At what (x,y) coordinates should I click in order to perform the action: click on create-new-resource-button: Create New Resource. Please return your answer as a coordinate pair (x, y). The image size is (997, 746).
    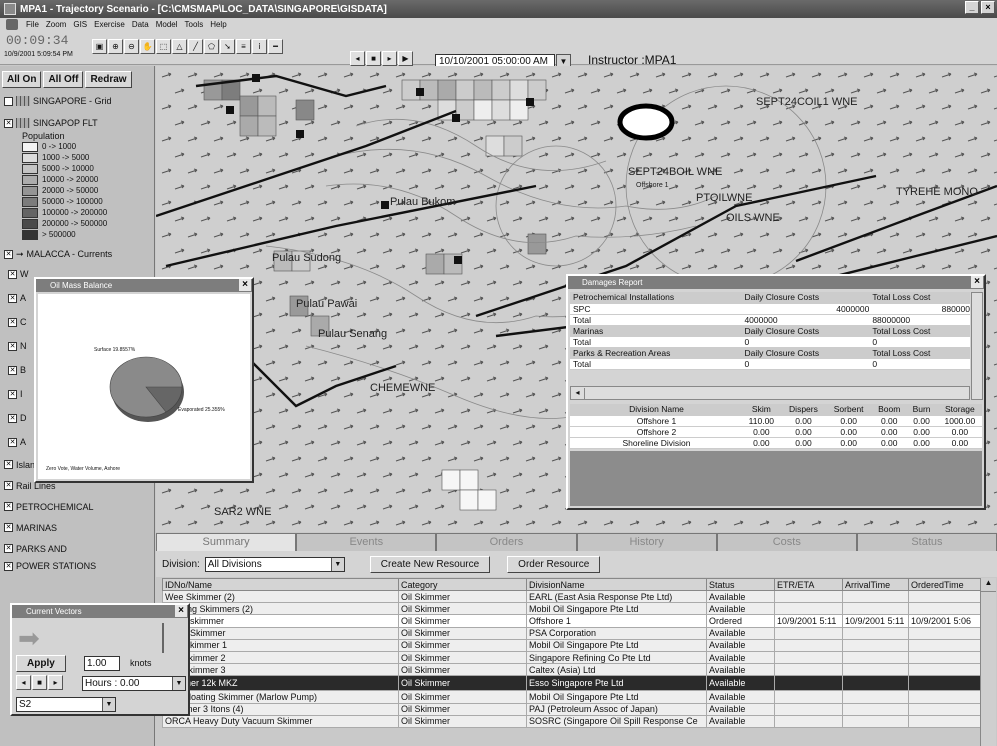
    Looking at the image, I should click on (430, 564).